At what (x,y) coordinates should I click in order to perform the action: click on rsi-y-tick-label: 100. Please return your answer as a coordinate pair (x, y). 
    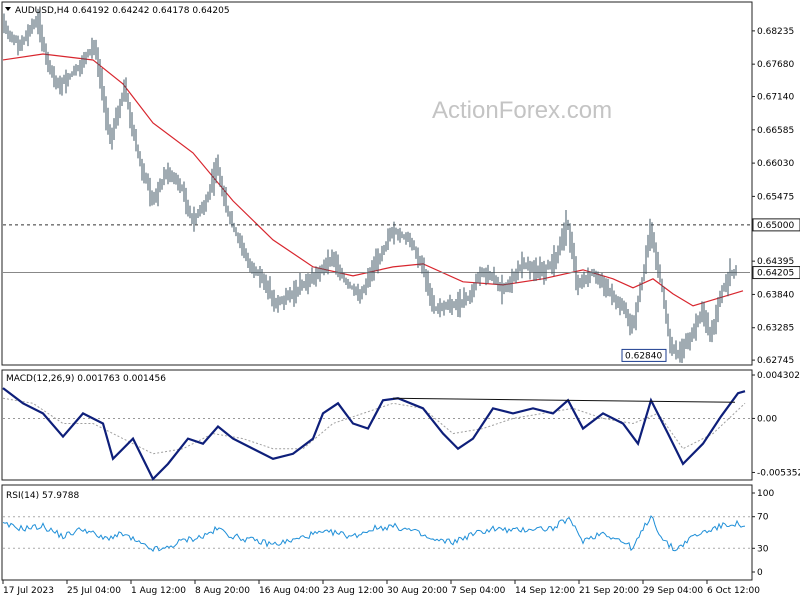
    Looking at the image, I should click on (765, 494).